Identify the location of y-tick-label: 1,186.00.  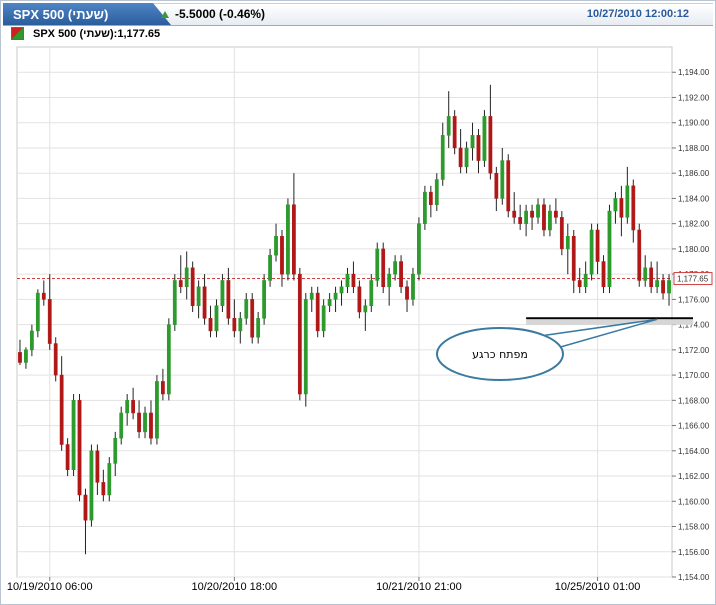
(694, 173).